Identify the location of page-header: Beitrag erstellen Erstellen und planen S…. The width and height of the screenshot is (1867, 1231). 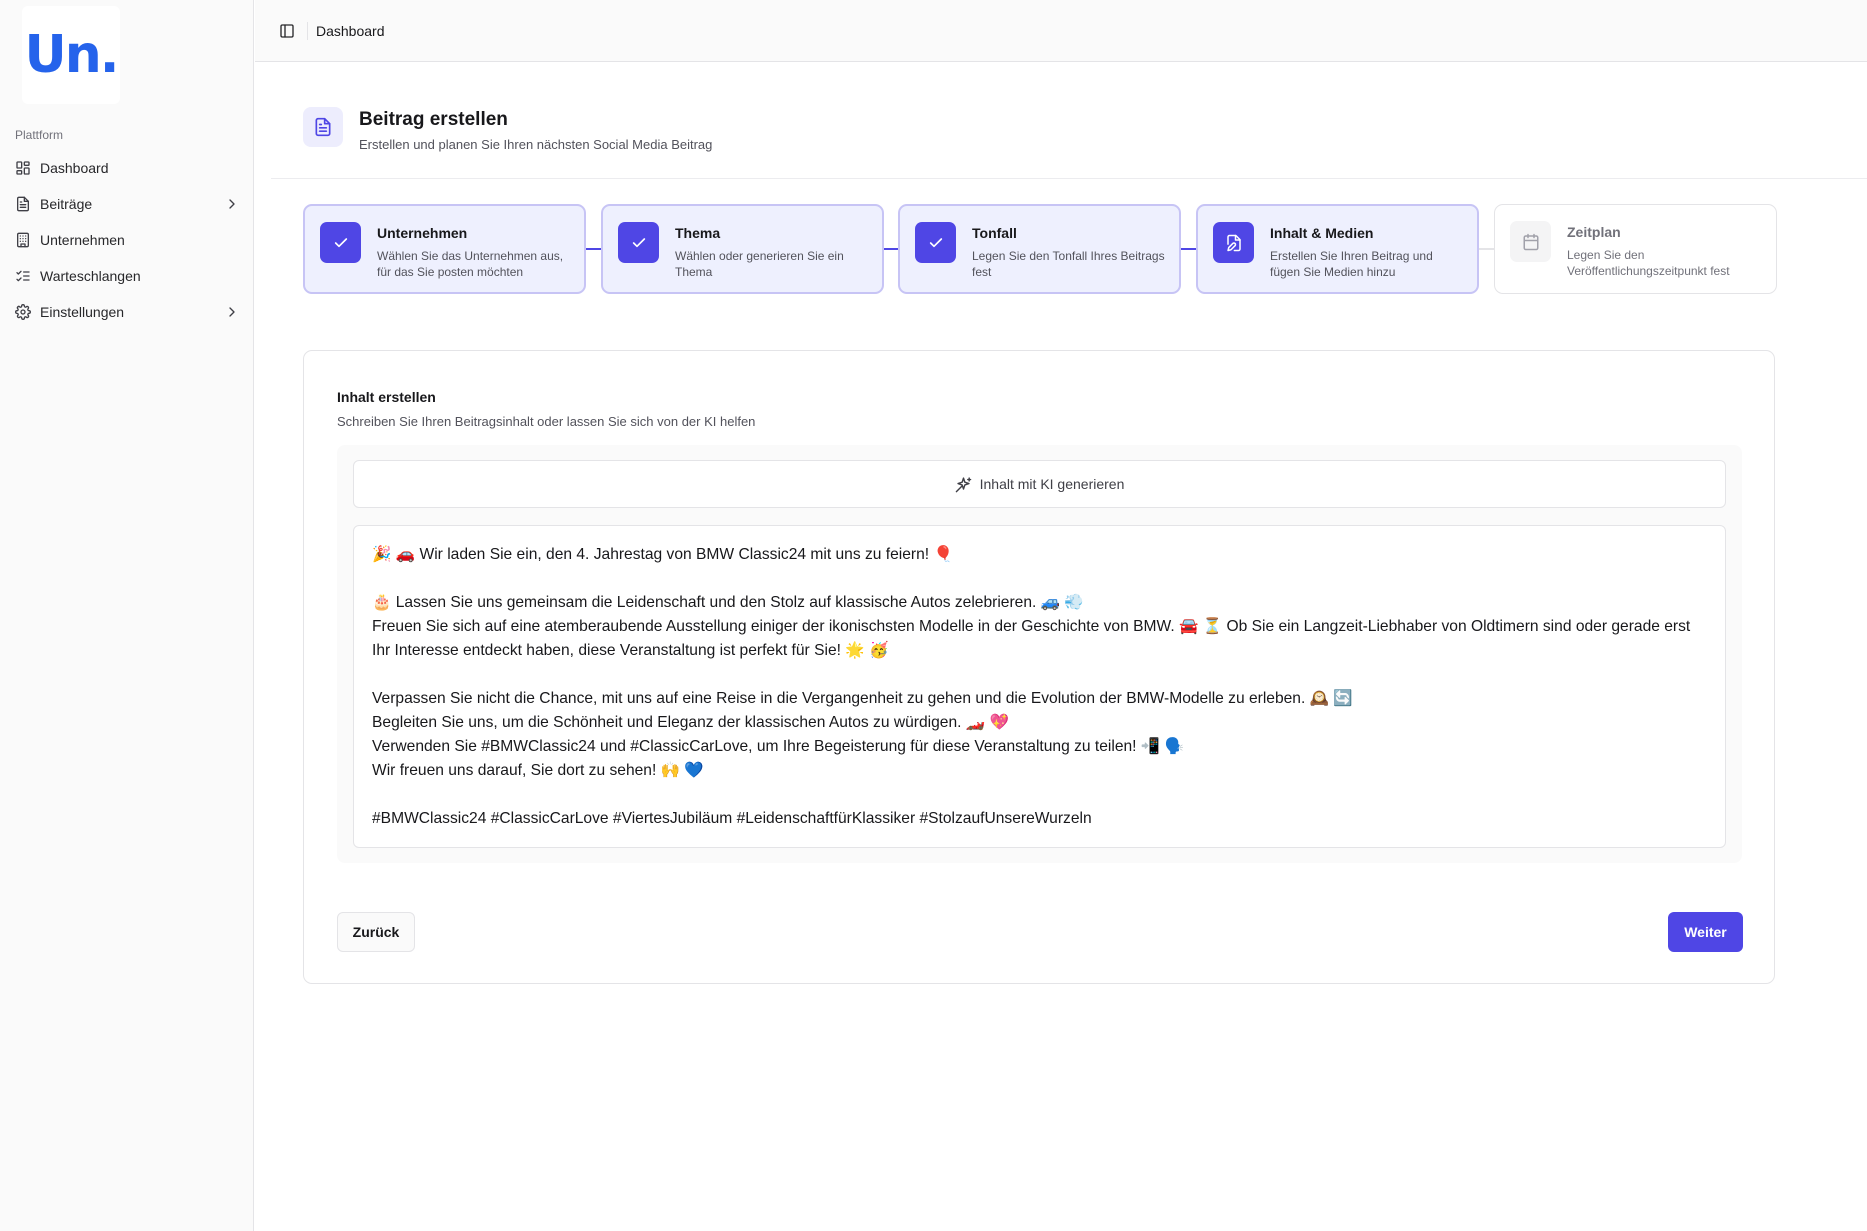
(507, 129).